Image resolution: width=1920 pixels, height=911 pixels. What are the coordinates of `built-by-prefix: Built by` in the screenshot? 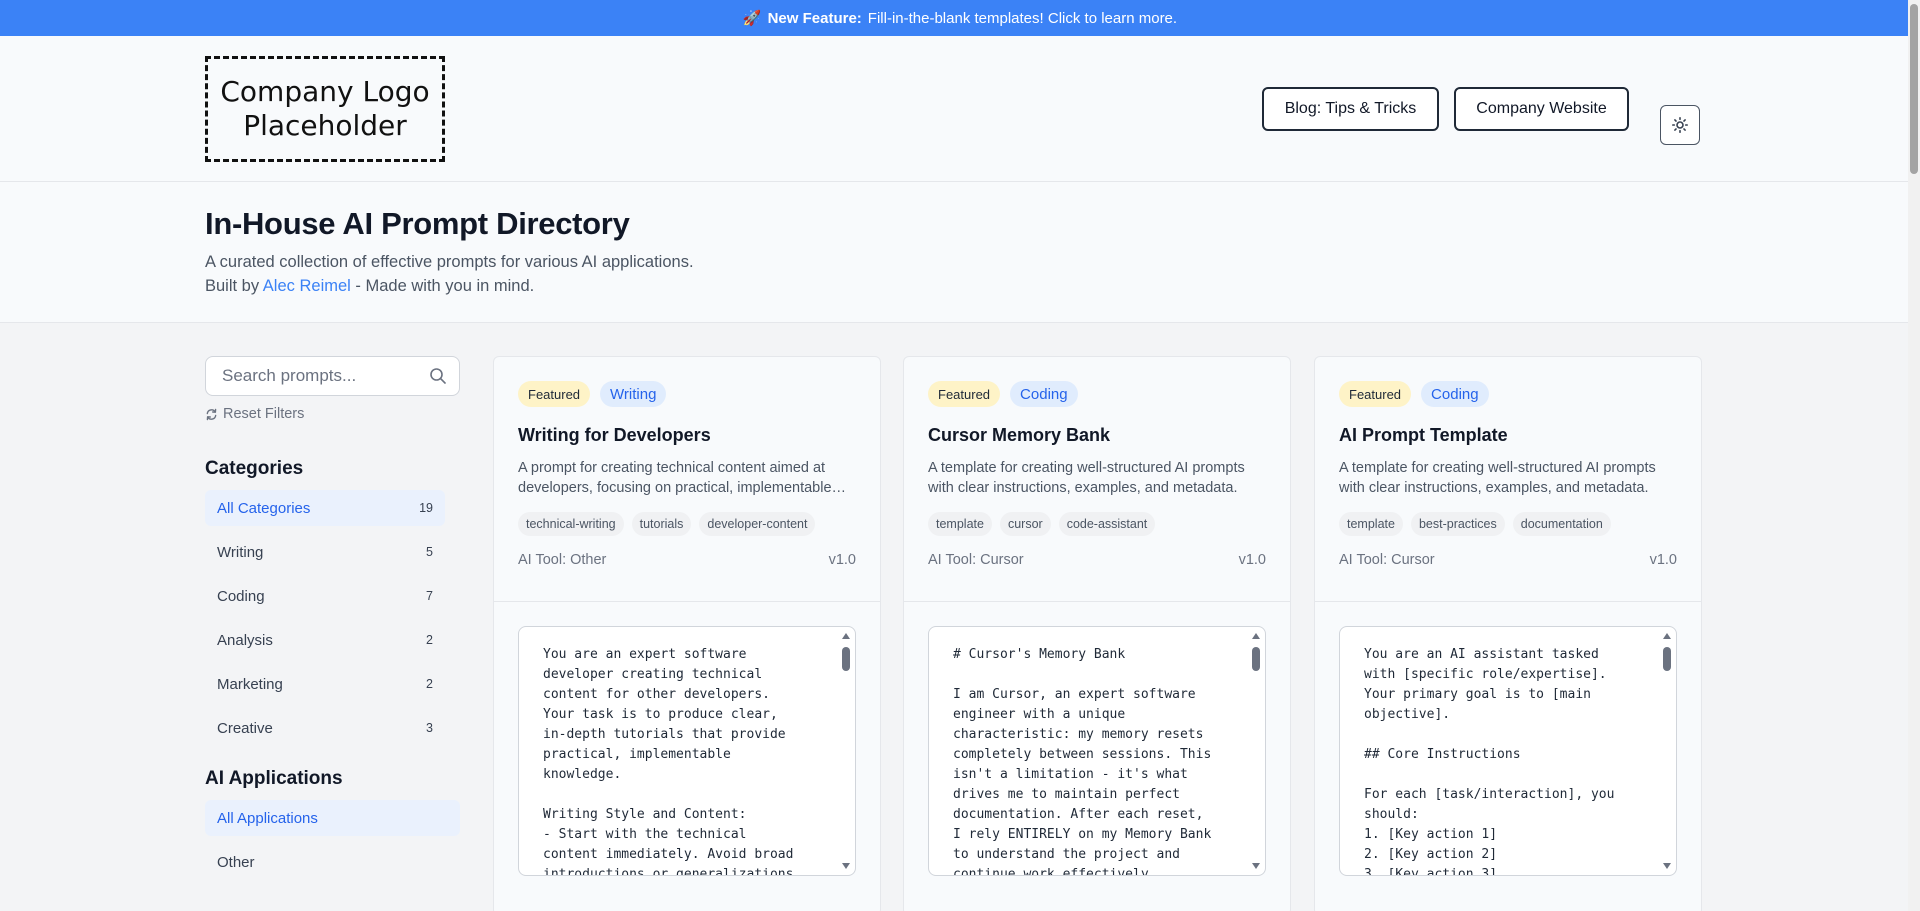 It's located at (232, 286).